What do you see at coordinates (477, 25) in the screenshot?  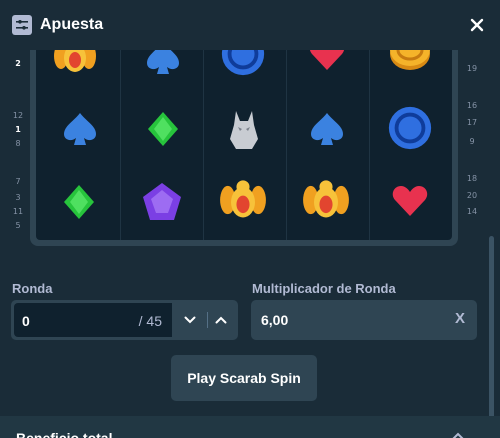 I see `close-icon` at bounding box center [477, 25].